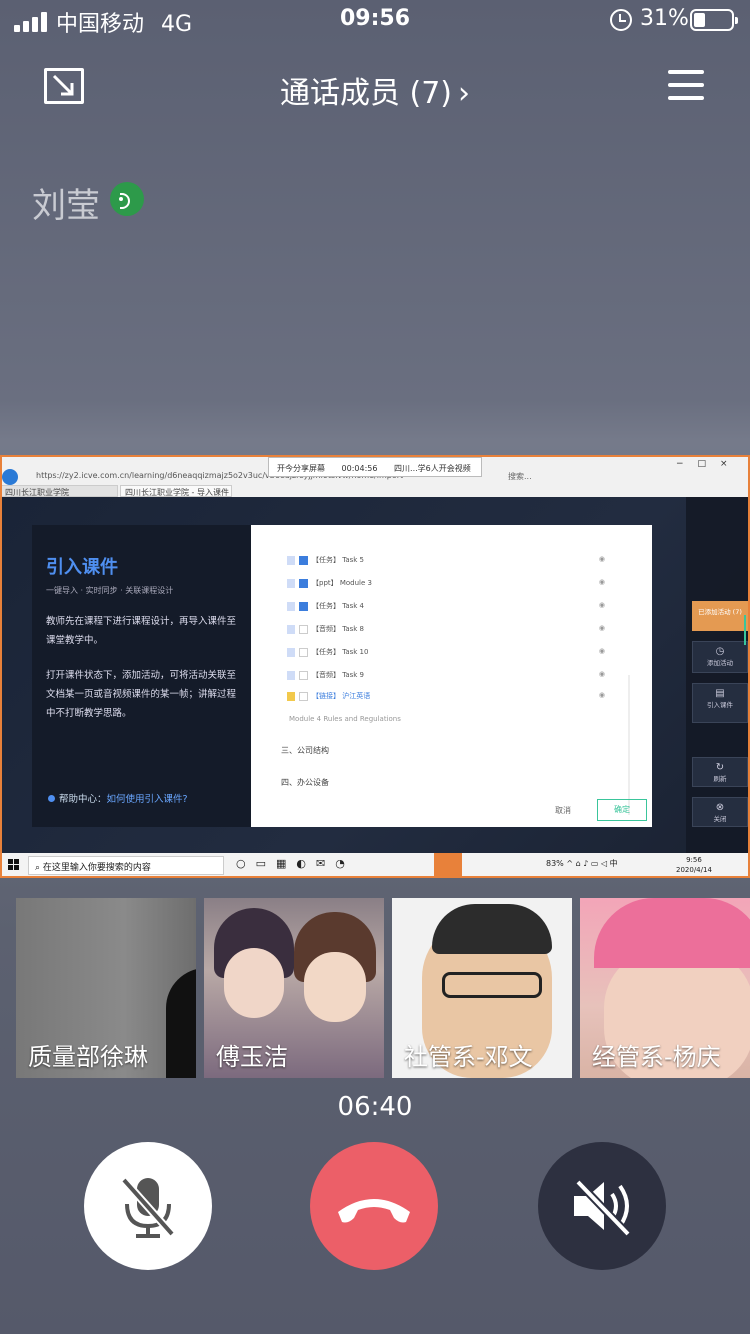  I want to click on list-item: 【音频】 Task 8 ◉, so click(447, 630).